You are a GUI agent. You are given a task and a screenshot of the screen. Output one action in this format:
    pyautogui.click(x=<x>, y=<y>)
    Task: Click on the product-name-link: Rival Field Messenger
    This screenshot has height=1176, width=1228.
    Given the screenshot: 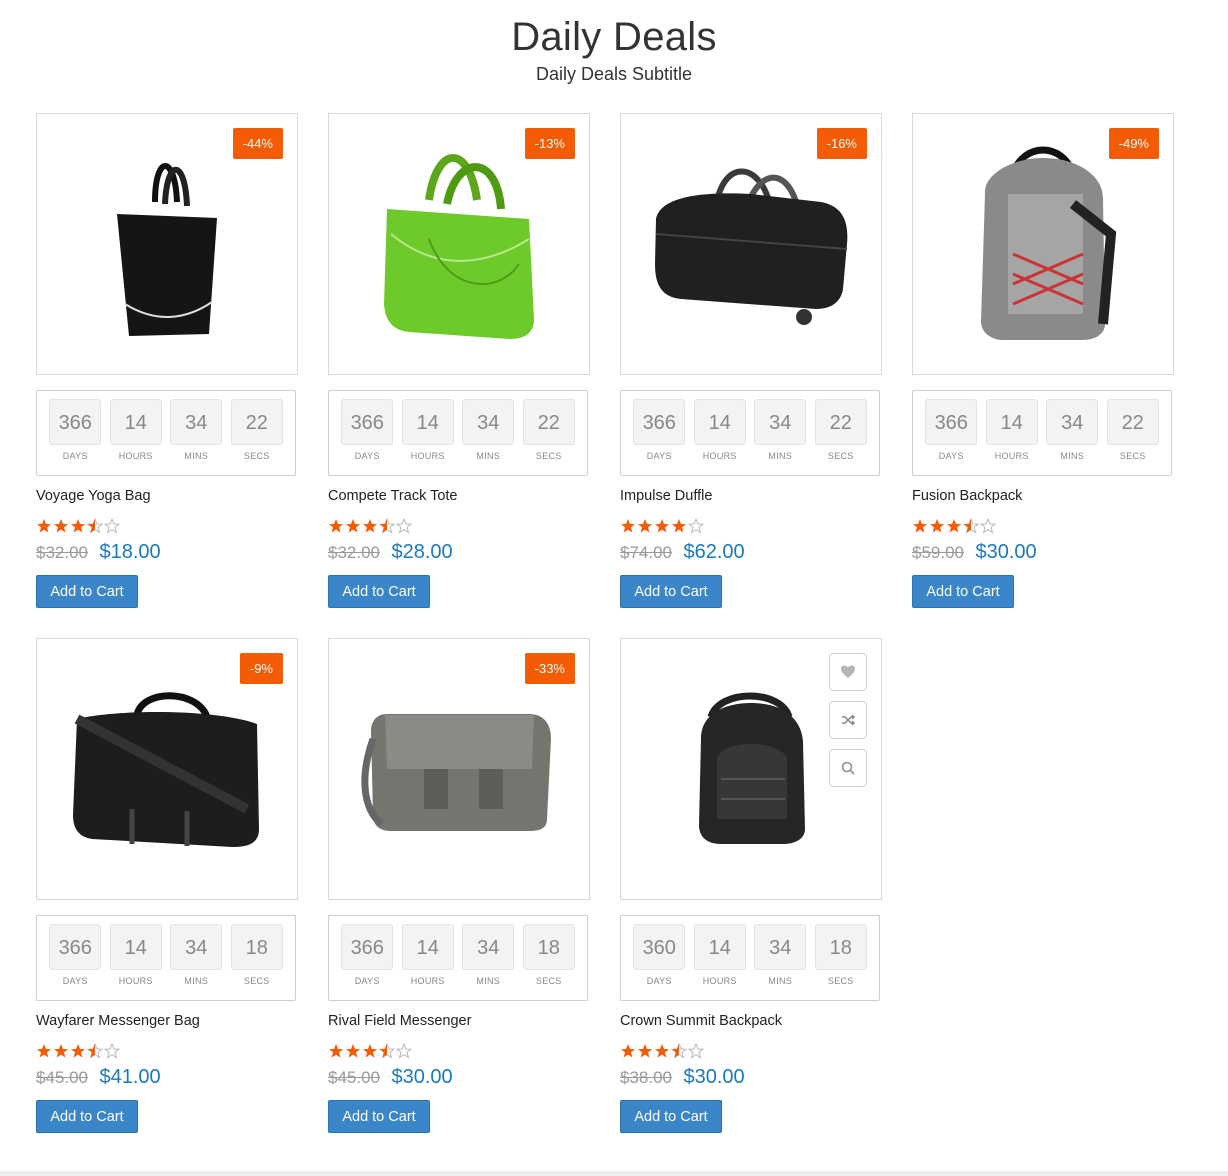 What is the action you would take?
    pyautogui.click(x=459, y=1021)
    